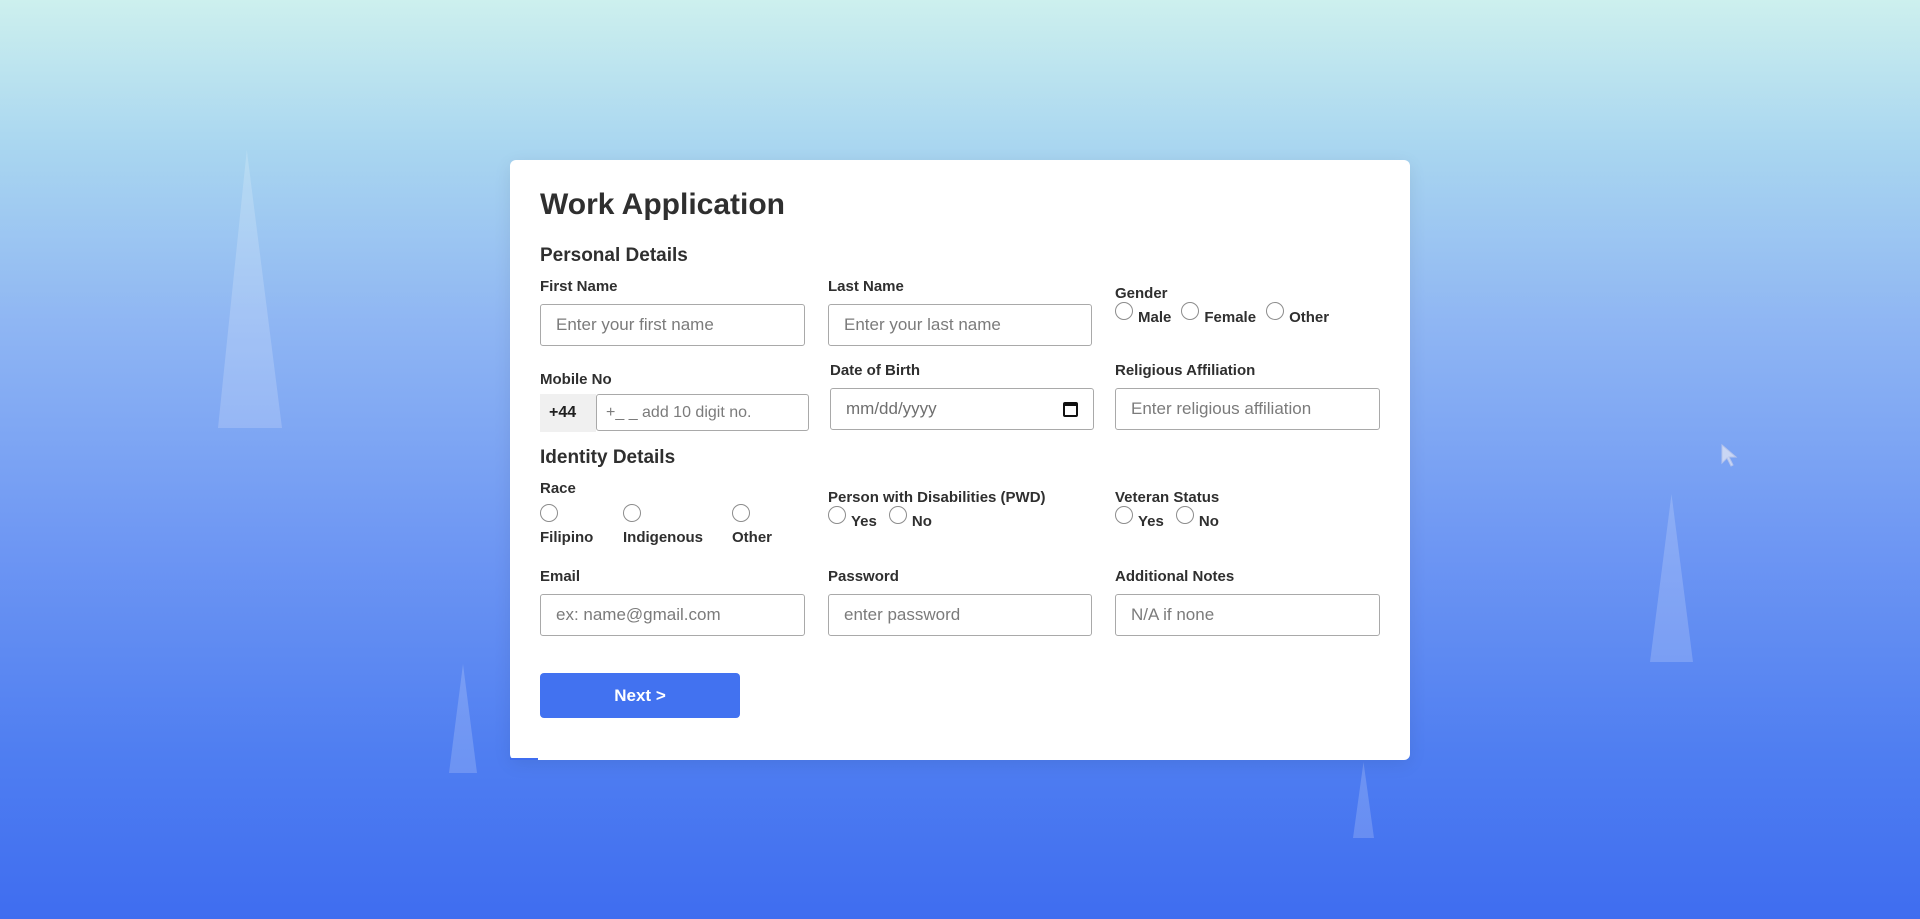  Describe the element at coordinates (1247, 409) in the screenshot. I see `religious-affiliation-input` at that location.